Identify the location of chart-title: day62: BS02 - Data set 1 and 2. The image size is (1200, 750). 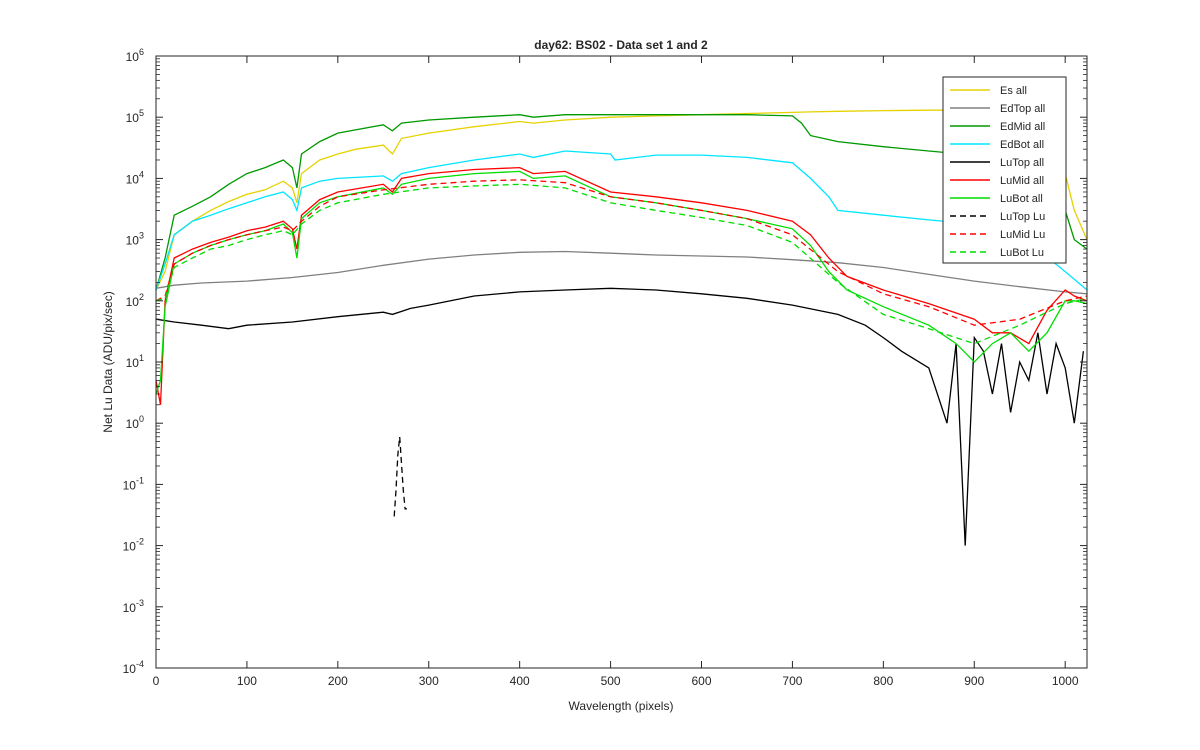
(621, 45).